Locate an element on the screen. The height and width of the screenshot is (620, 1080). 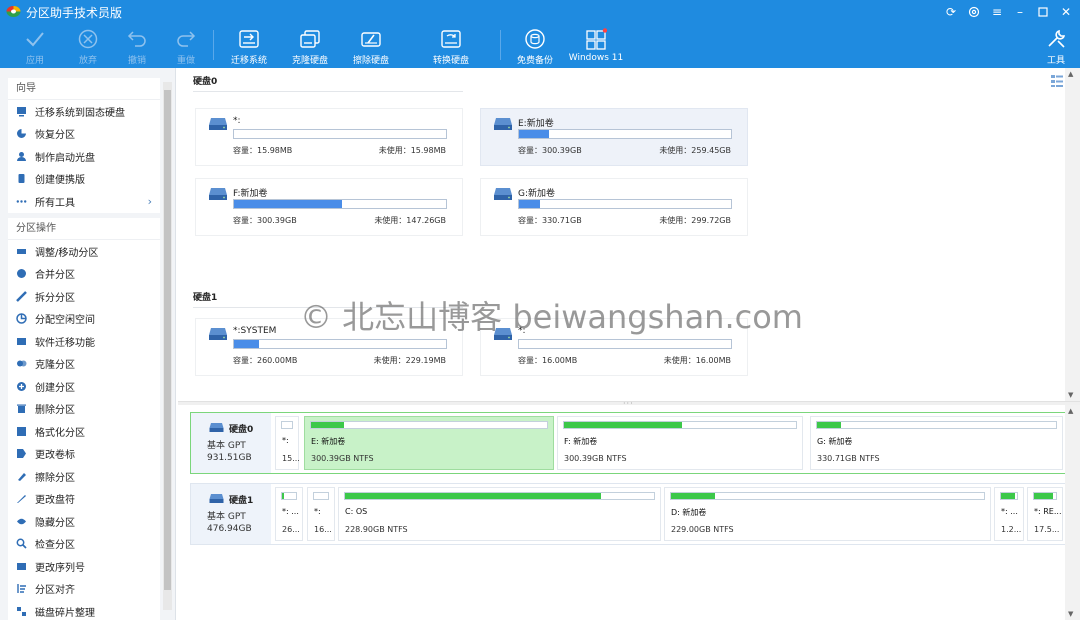
volume-card: *: 容量：15.98MB 未使用：15.98MB is located at coordinates (329, 137).